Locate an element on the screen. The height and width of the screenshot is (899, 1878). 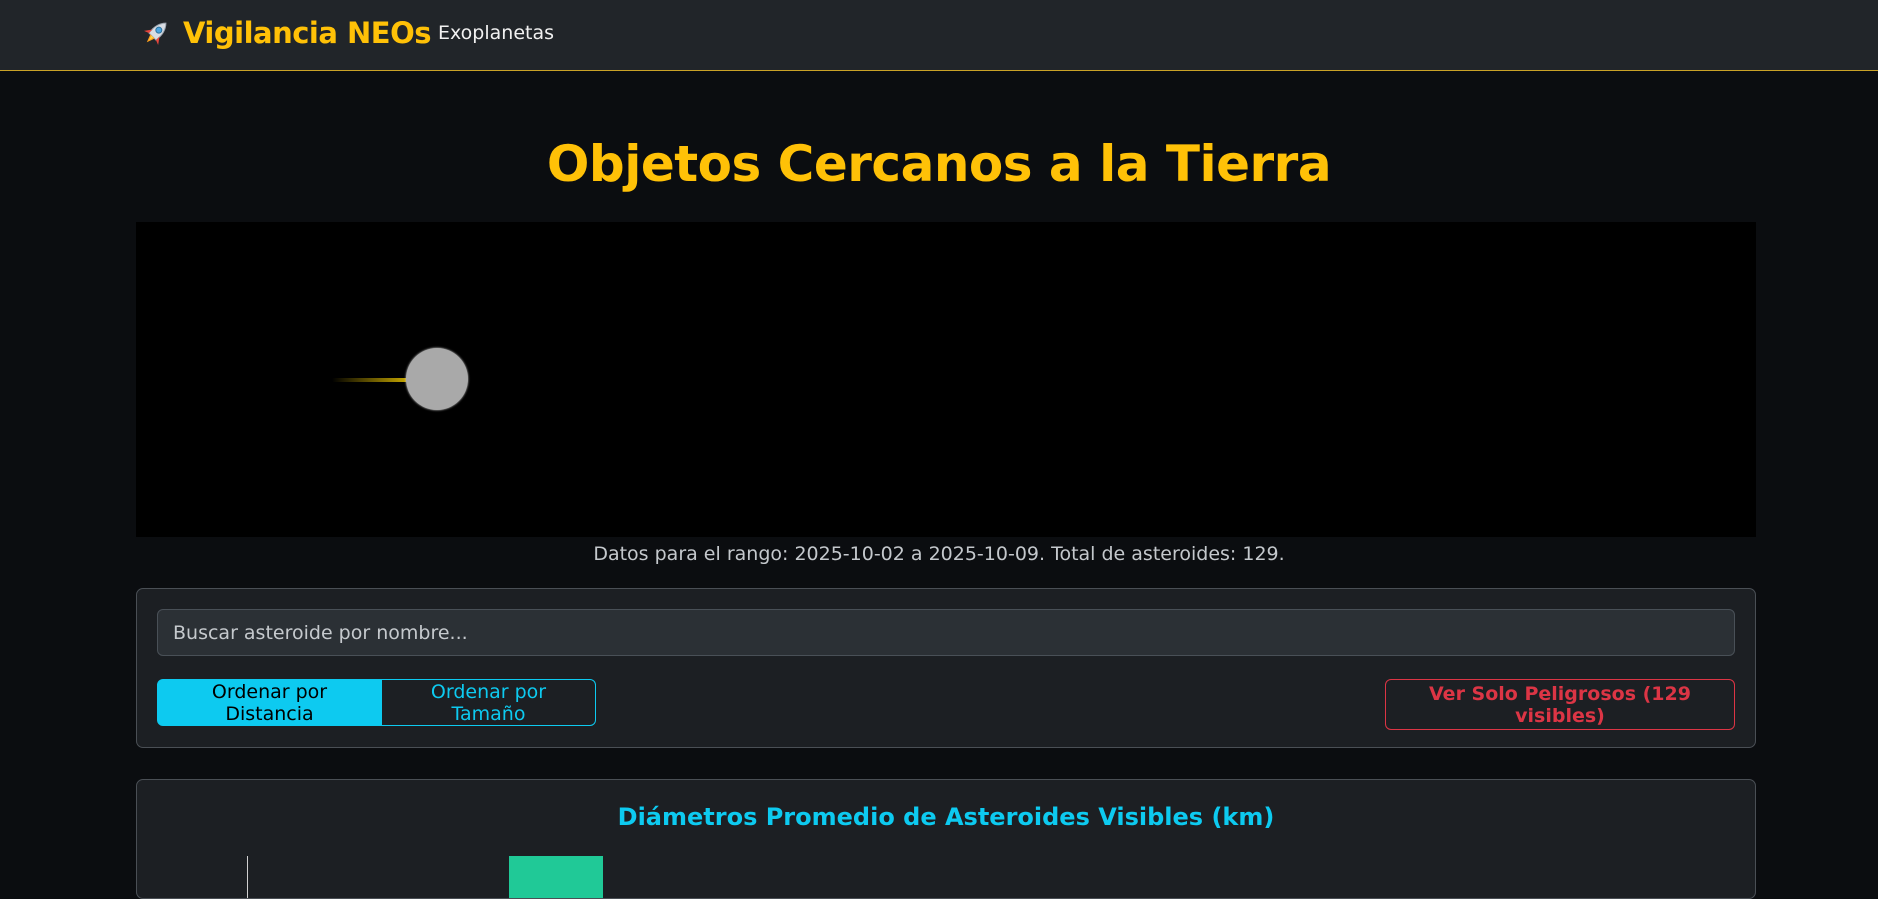
sort-button-group: Ordenar por Distancia Ordenar por Tamaño is located at coordinates (376, 702).